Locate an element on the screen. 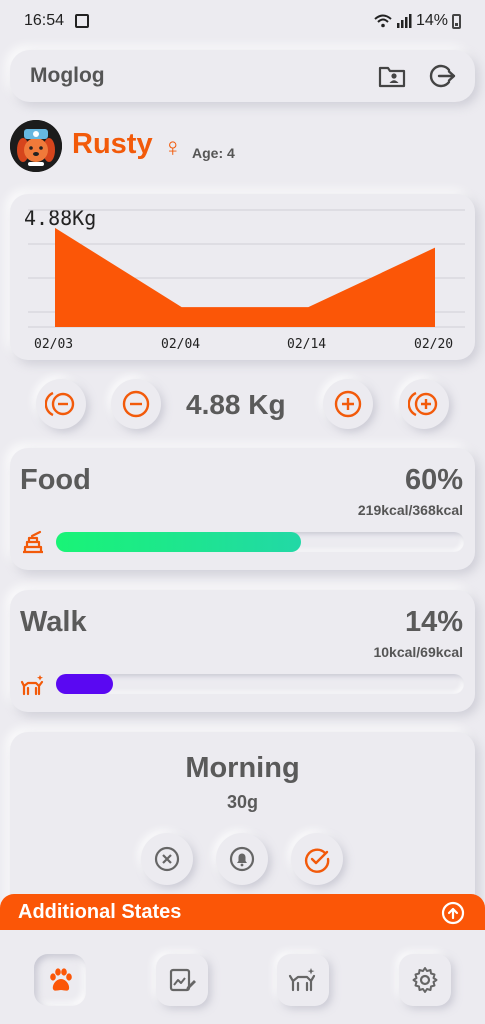 The image size is (485, 1024). weight-area-series is located at coordinates (245, 277).